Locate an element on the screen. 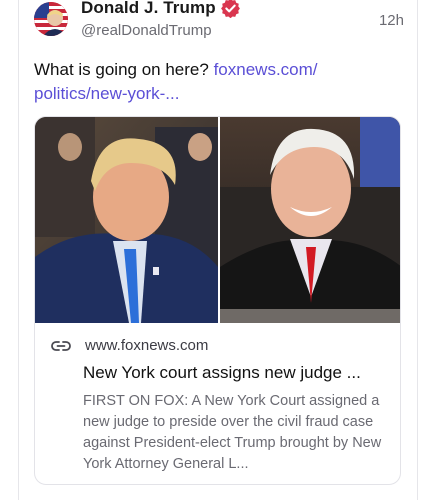  link-icon is located at coordinates (61, 345).